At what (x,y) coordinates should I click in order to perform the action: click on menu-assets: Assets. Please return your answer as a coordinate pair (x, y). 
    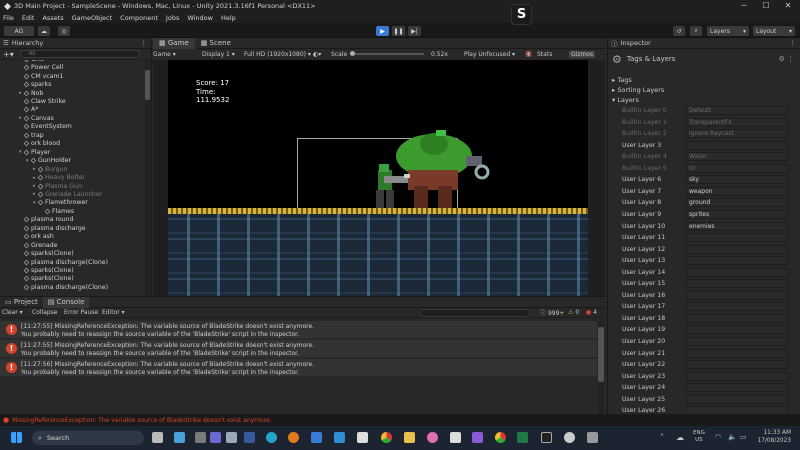
    Looking at the image, I should click on (52, 18).